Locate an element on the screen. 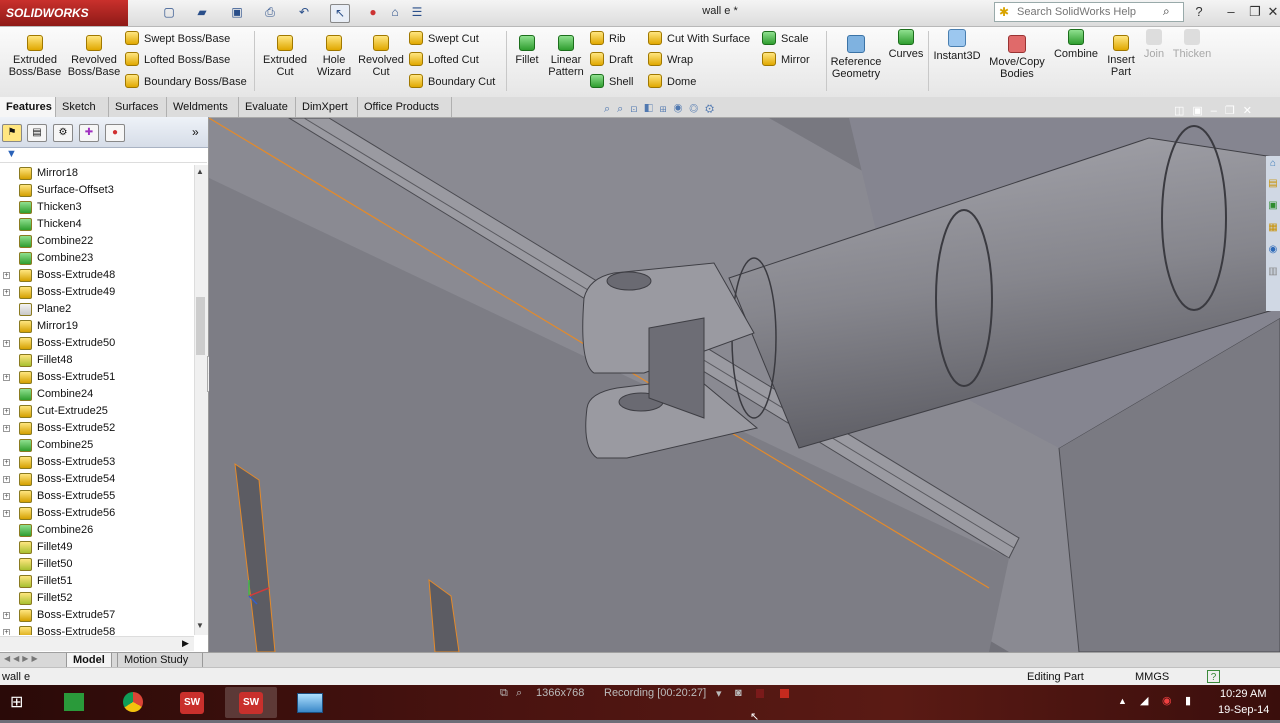 This screenshot has height=723, width=1280. curves-button: Curves is located at coordinates (906, 40).